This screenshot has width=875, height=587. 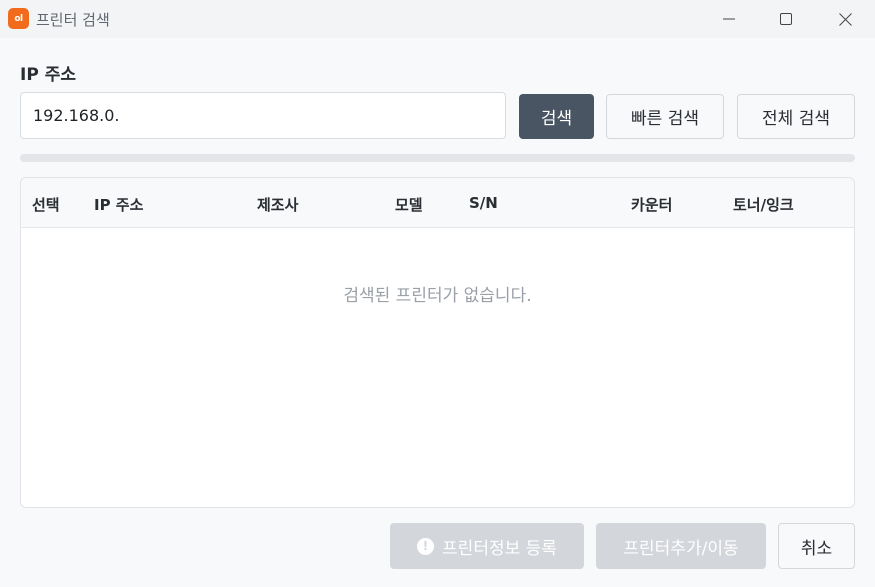 I want to click on maximize-icon, so click(x=786, y=19).